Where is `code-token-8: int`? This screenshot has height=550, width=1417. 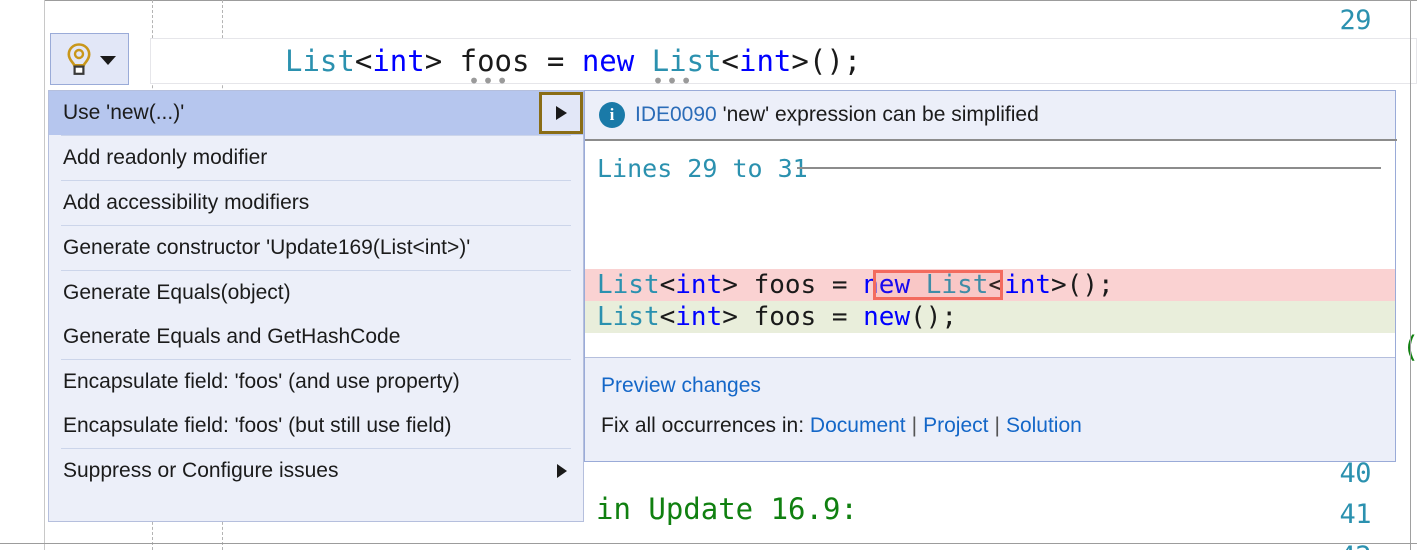
code-token-8: int is located at coordinates (765, 61).